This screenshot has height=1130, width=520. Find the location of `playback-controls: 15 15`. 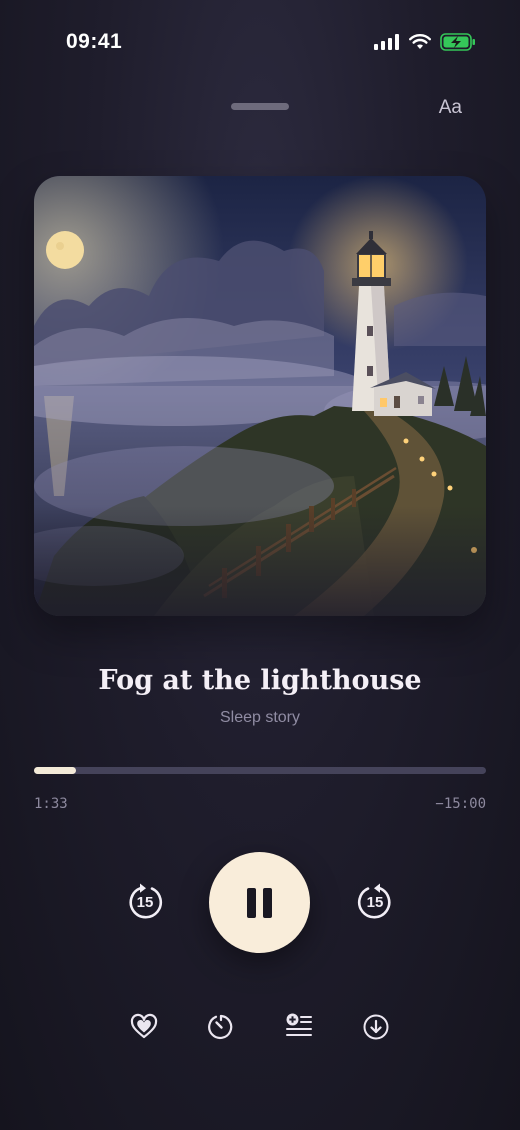

playback-controls: 15 15 is located at coordinates (260, 902).